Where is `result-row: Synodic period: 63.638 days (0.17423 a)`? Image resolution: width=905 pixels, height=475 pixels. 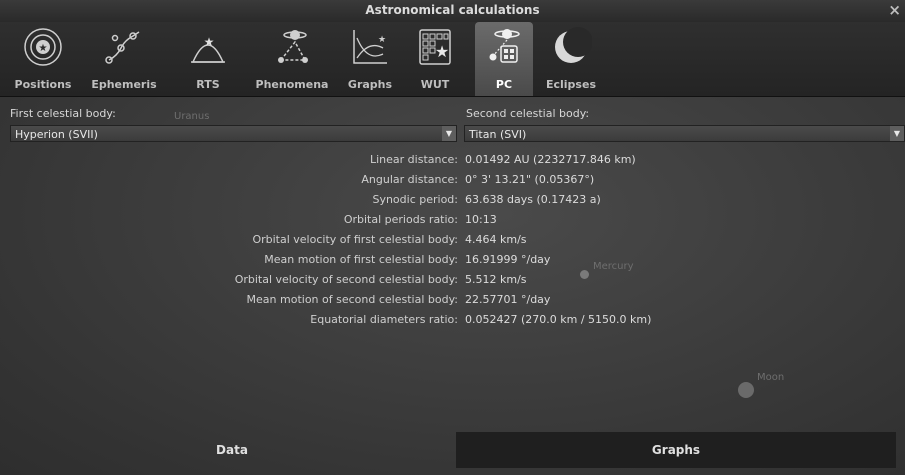 result-row: Synodic period: 63.638 days (0.17423 a) is located at coordinates (452, 202).